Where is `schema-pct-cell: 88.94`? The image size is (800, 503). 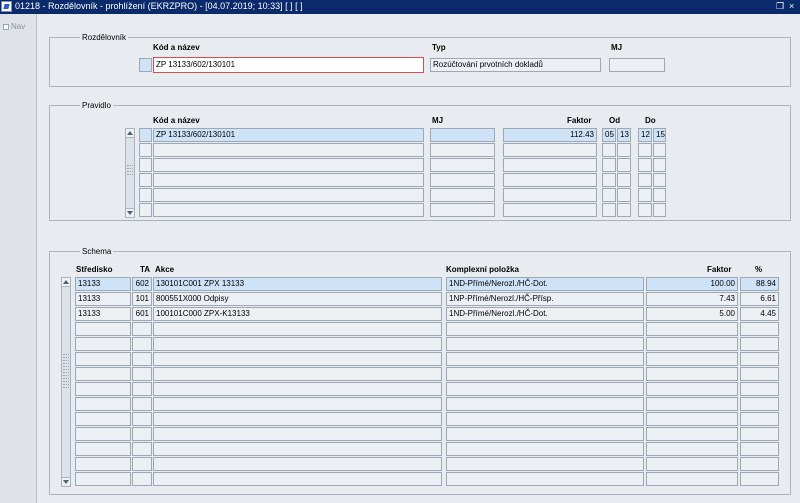
schema-pct-cell: 88.94 is located at coordinates (759, 284).